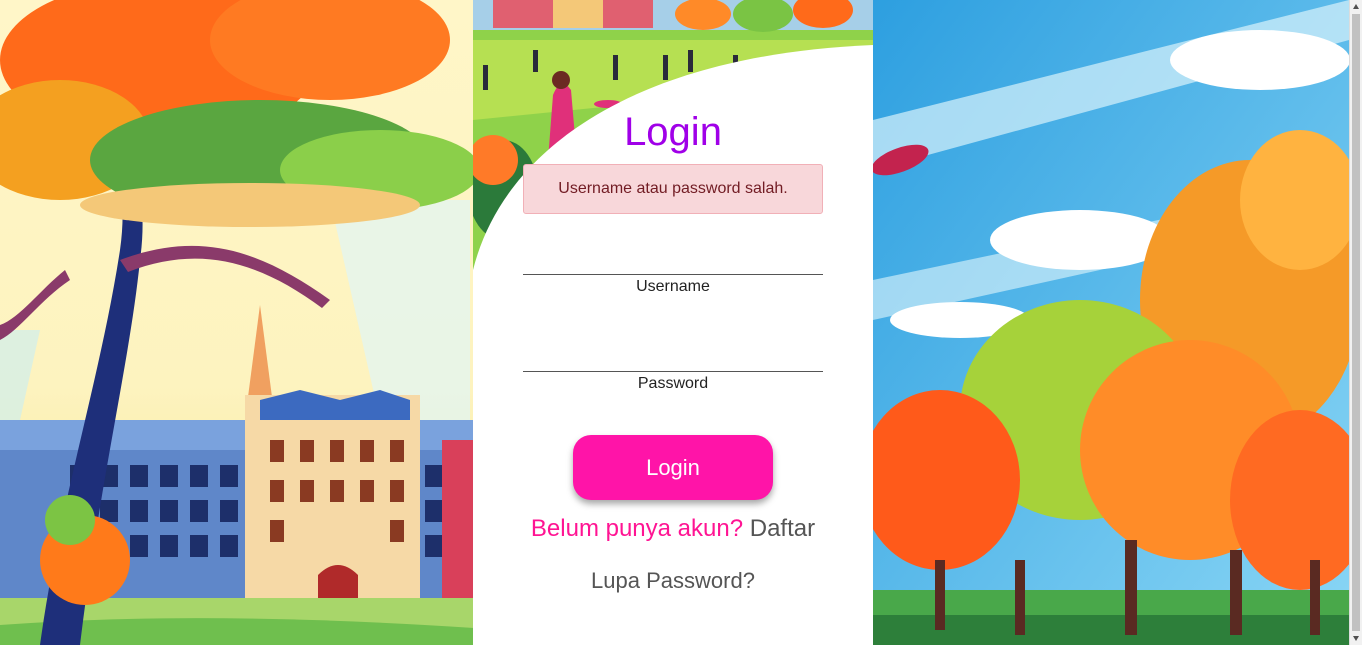 This screenshot has width=1362, height=645. I want to click on password-input, so click(673, 357).